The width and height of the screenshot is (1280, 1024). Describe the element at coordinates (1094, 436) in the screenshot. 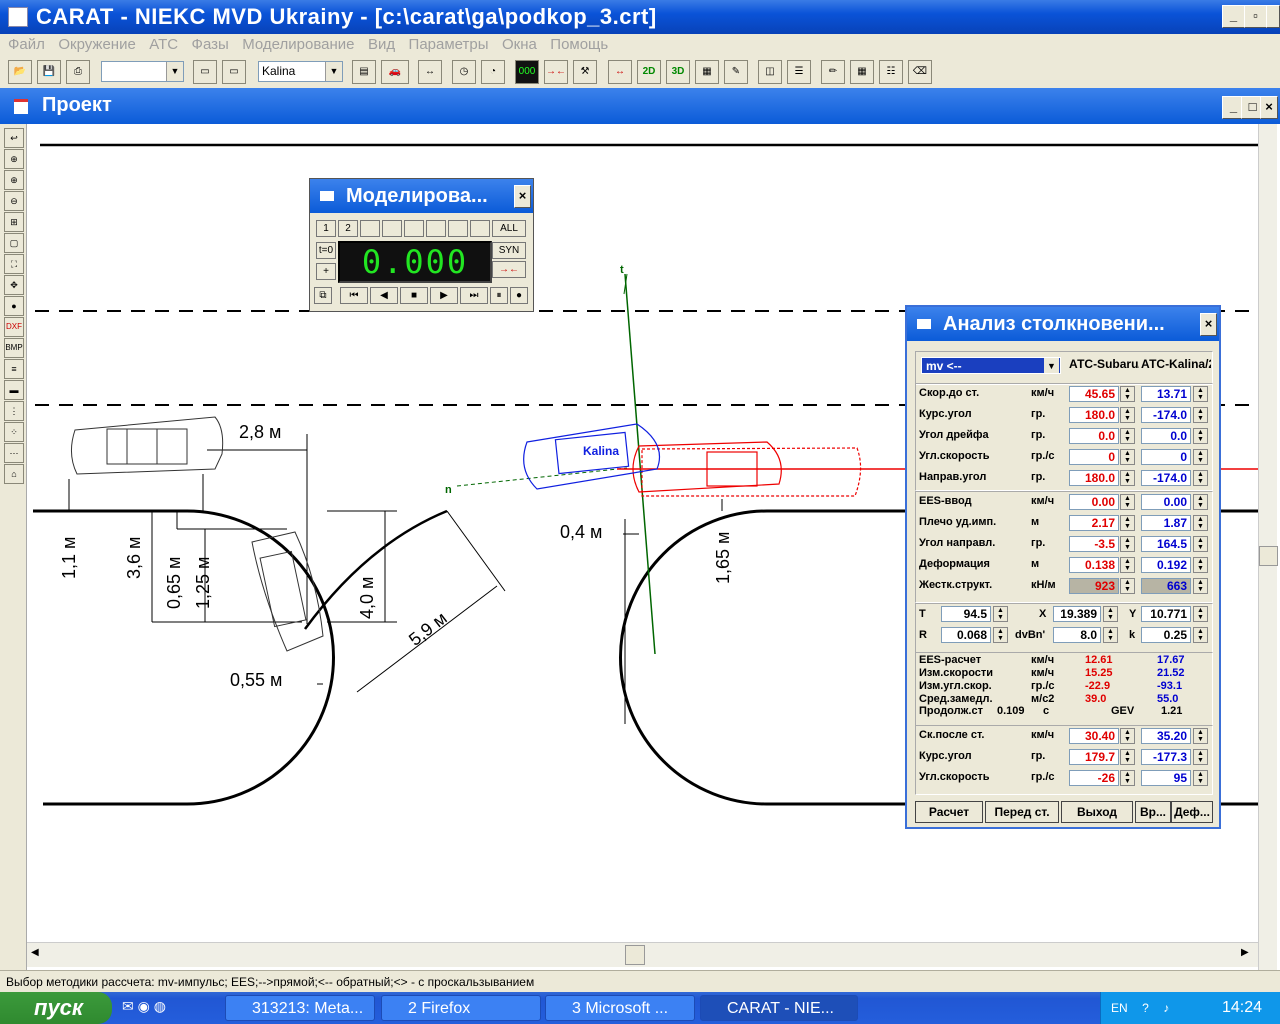

I see `pre-impact-vehicle1-field: 0.0` at that location.